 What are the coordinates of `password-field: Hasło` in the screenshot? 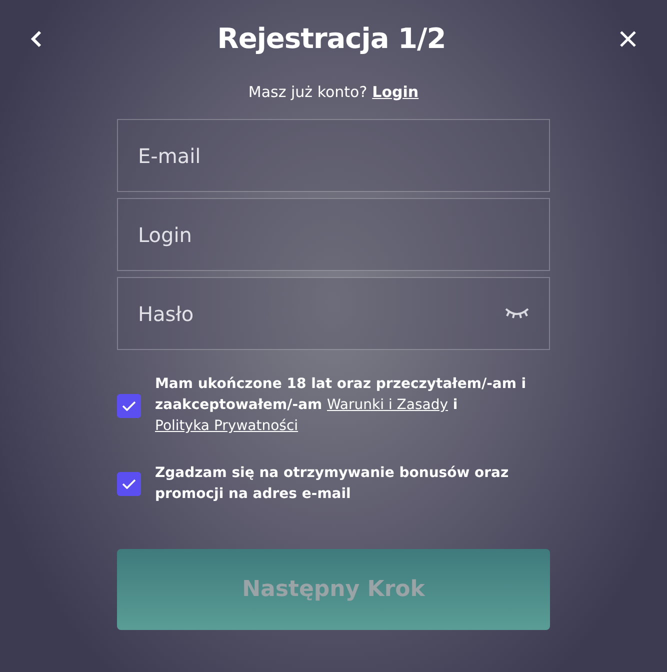 It's located at (333, 313).